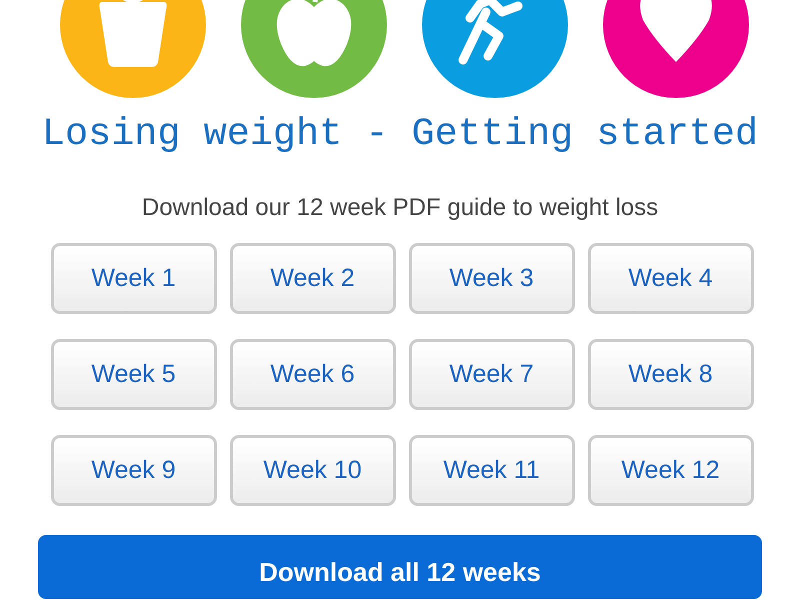 This screenshot has height=600, width=800. What do you see at coordinates (400, 134) in the screenshot?
I see `page-title: Losing weight - Getting started` at bounding box center [400, 134].